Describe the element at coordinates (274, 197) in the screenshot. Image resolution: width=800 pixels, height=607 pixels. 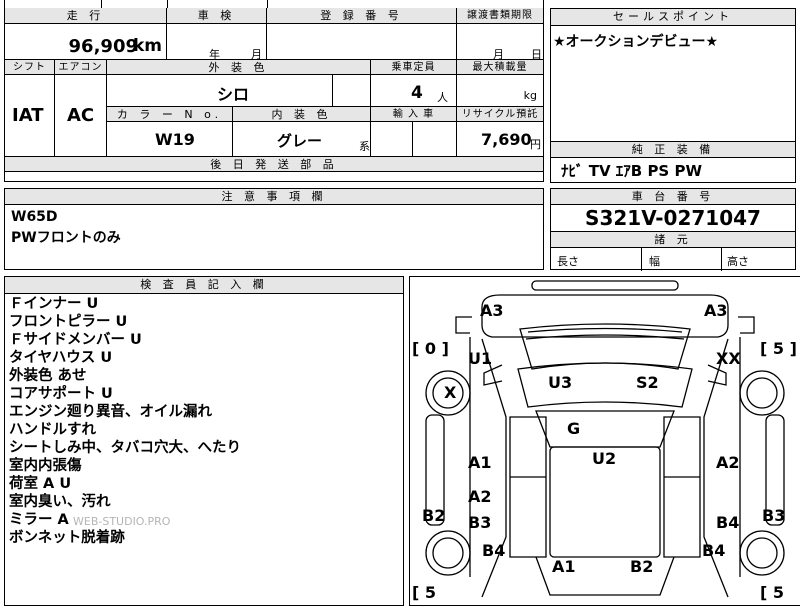
I see `notes-header: 注 意 事 項 欄` at that location.